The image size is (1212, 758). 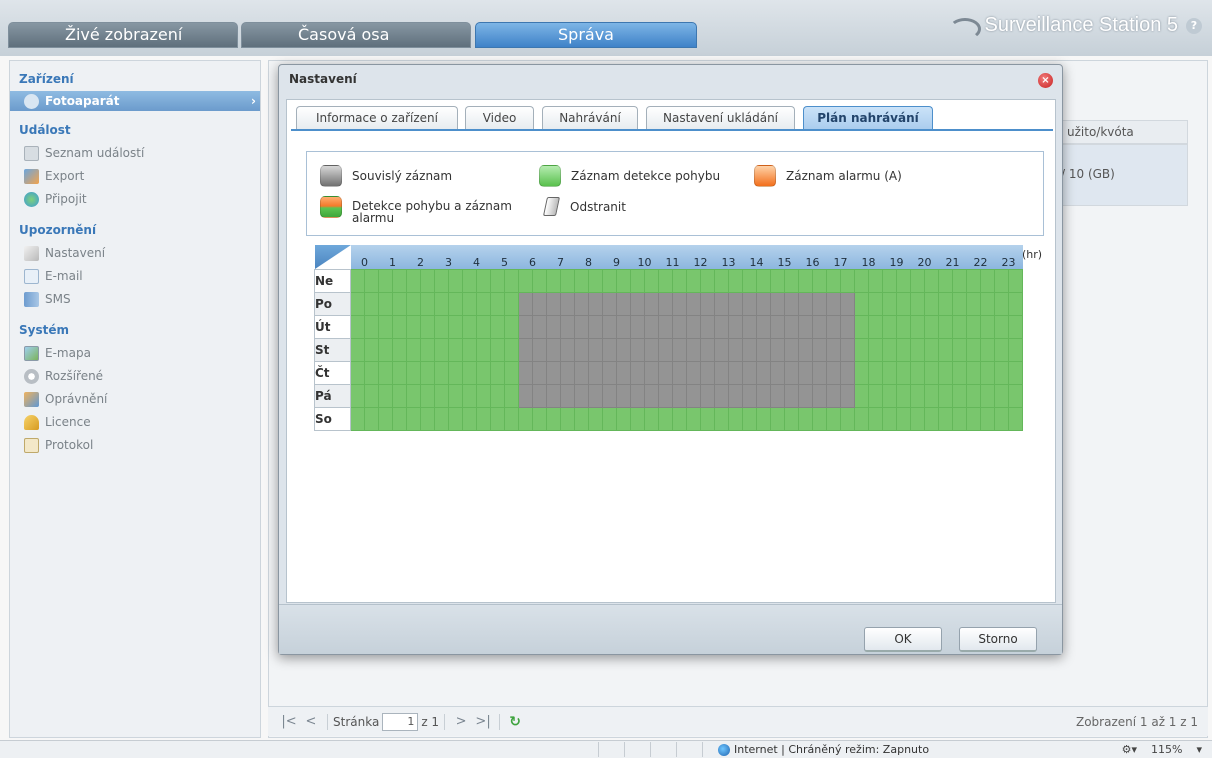 I want to click on hour-header: 3, so click(x=448, y=257).